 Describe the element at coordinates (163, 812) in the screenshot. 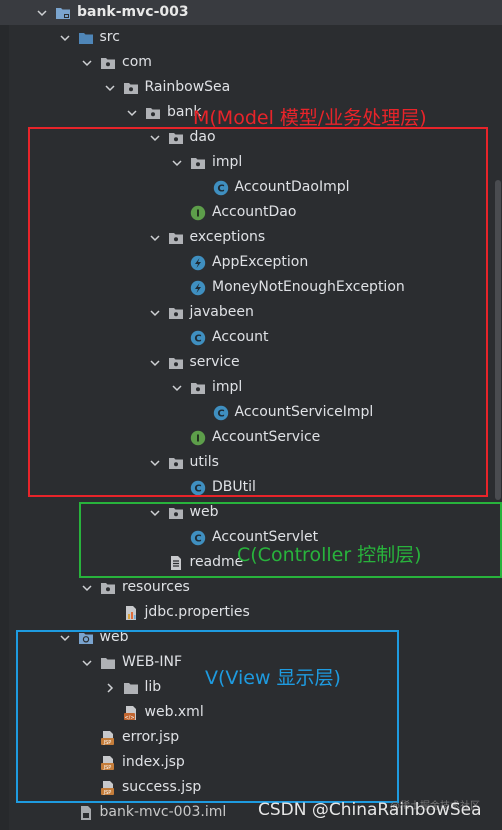

I see `tree-item-label: bank-mvc-003.iml` at that location.